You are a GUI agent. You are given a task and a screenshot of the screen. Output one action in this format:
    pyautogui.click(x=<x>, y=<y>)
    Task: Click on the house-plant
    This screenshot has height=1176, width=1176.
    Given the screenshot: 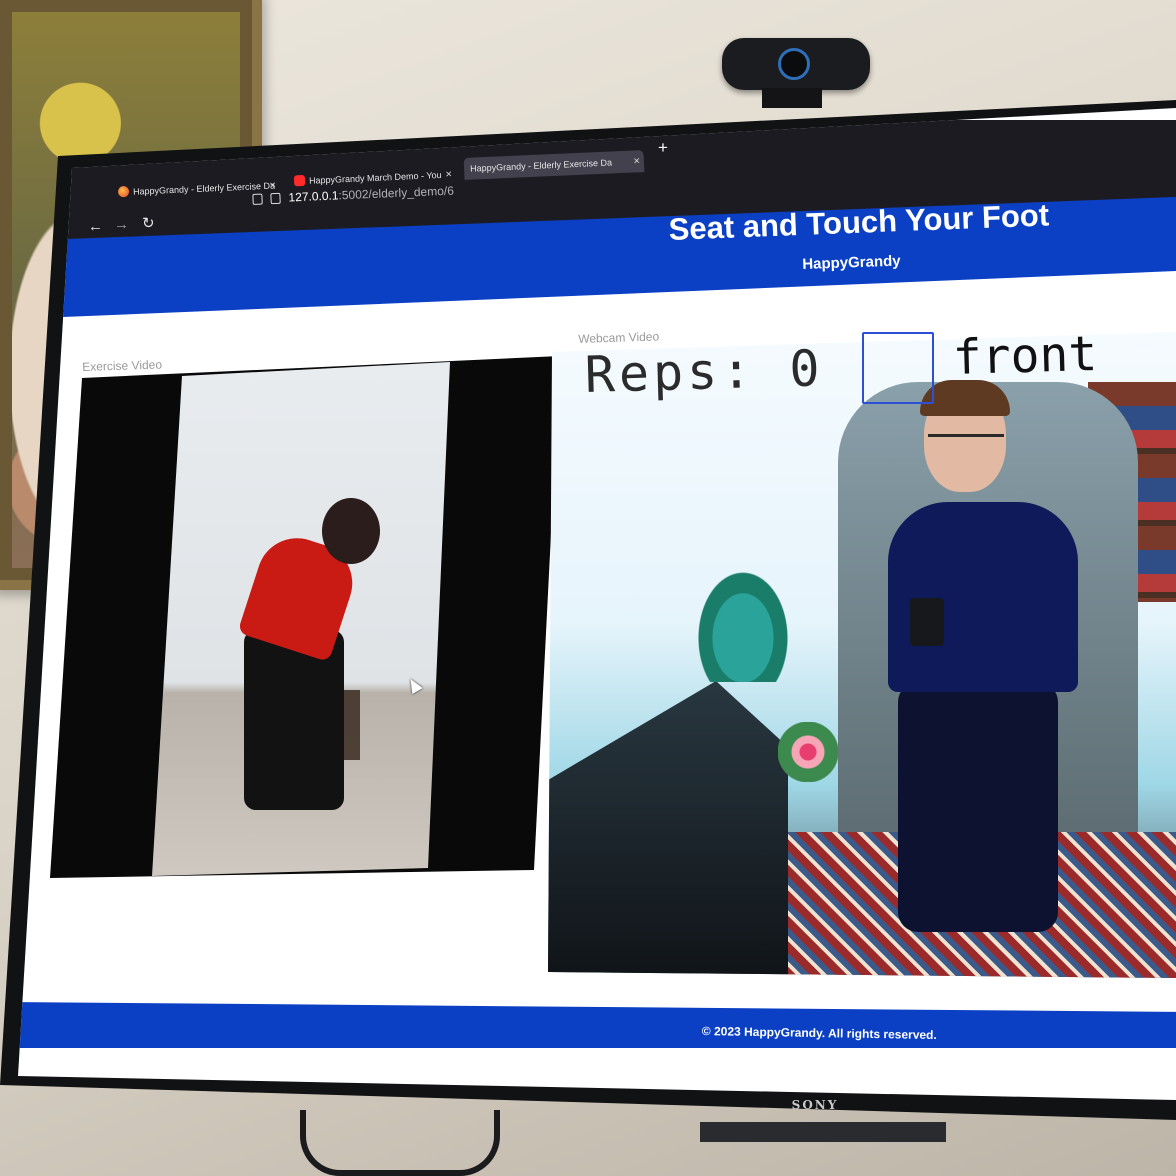 What is the action you would take?
    pyautogui.click(x=743, y=627)
    